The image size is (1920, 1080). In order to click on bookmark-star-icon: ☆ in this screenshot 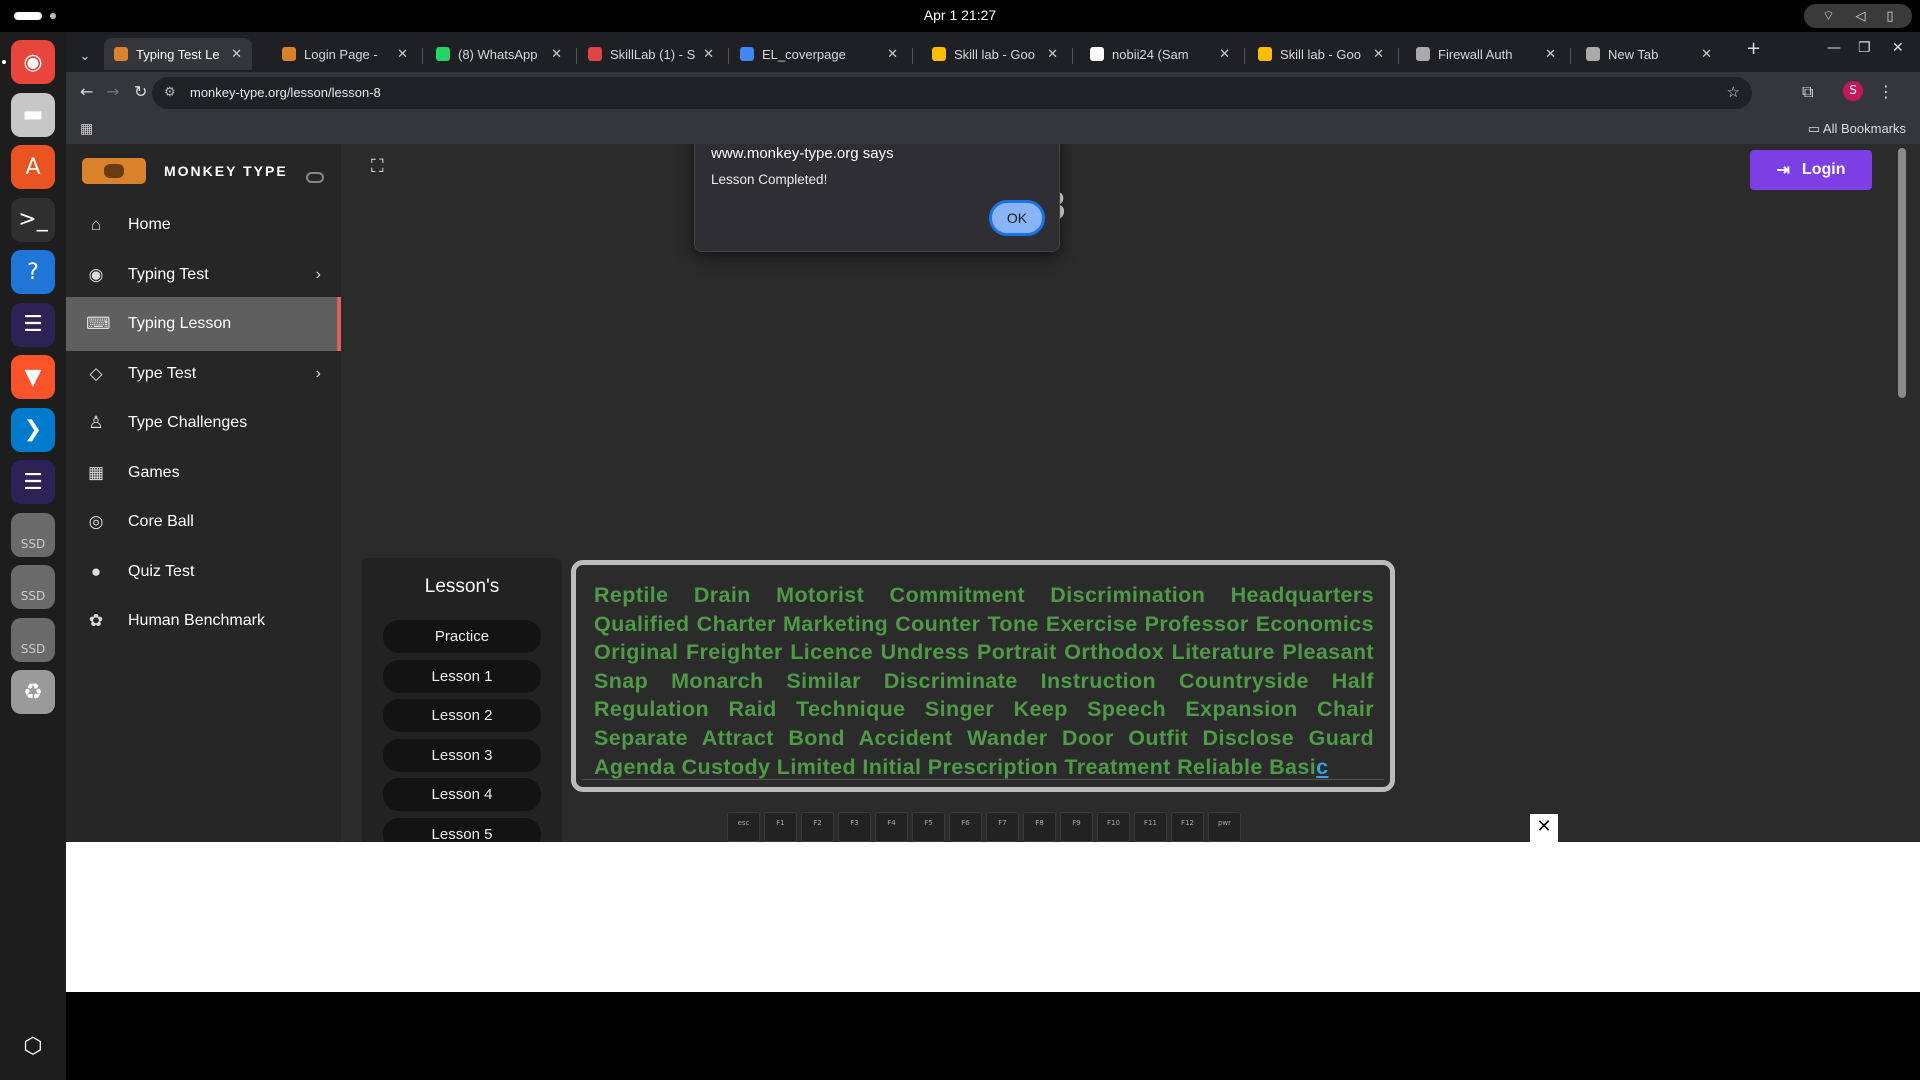, I will do `click(1733, 92)`.